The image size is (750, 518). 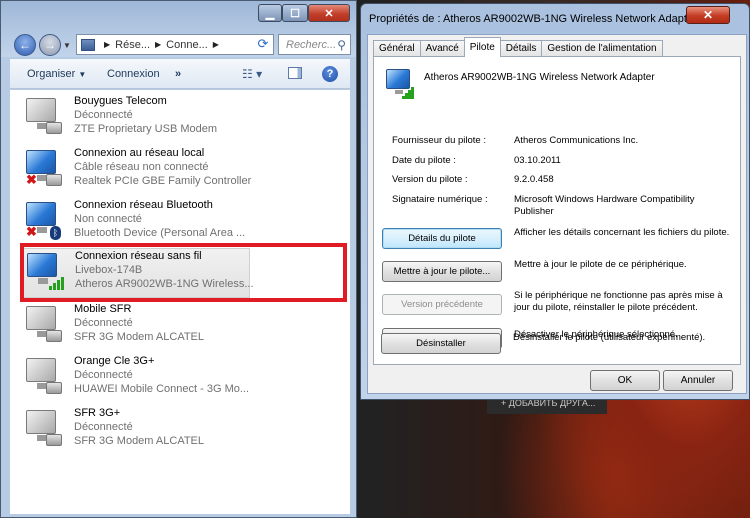 I want to click on tab-power-management: Gestion de l'alimentation, so click(x=602, y=48).